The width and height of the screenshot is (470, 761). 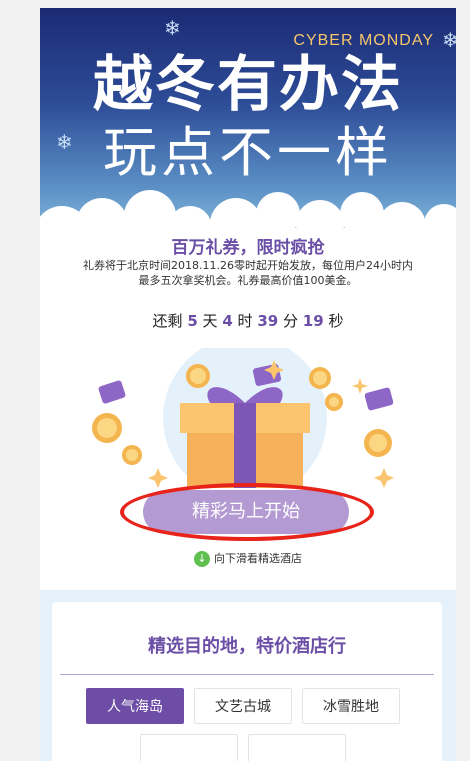 I want to click on arrow-down-circle-icon: ↓, so click(x=202, y=559).